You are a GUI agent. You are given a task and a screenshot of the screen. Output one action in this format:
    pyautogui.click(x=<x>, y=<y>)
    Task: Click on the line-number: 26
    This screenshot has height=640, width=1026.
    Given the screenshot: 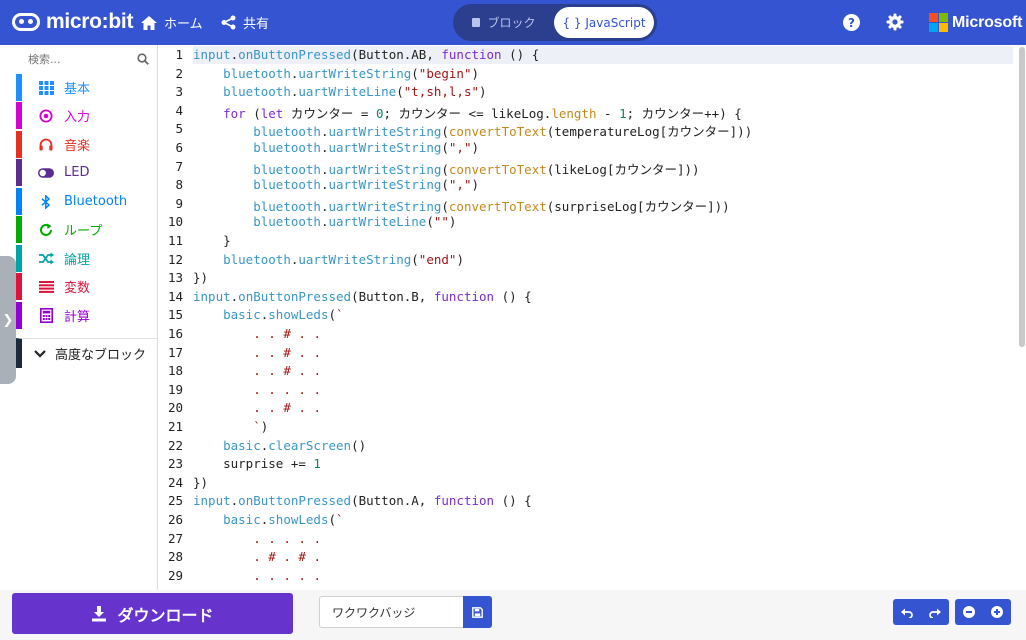 What is the action you would take?
    pyautogui.click(x=175, y=519)
    